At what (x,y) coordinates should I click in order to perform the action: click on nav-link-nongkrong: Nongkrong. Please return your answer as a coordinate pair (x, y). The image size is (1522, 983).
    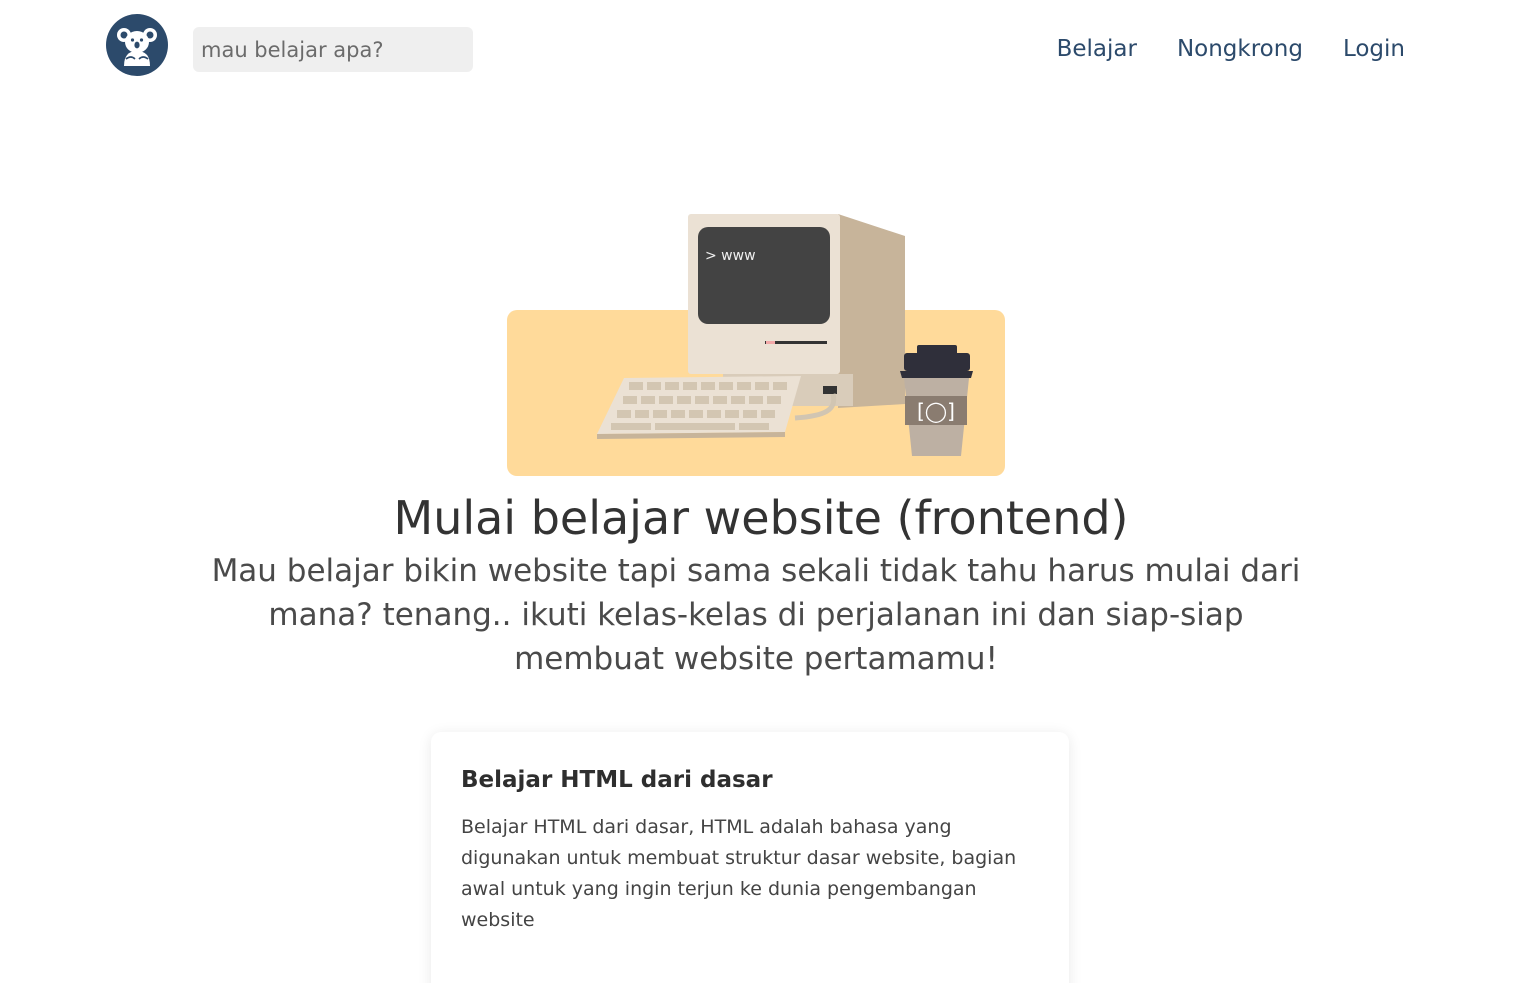
    Looking at the image, I should click on (1240, 49).